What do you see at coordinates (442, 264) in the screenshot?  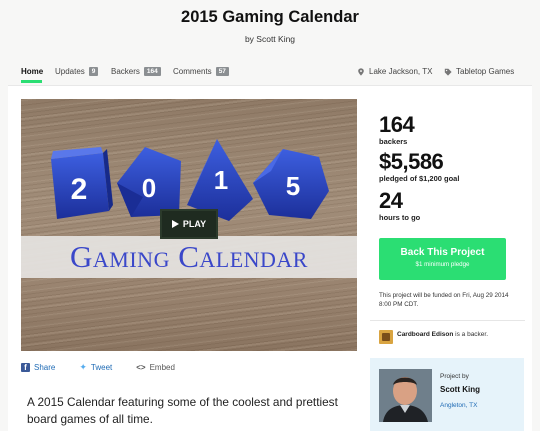 I see `minimum-pledge-label: $1 minimum pledge` at bounding box center [442, 264].